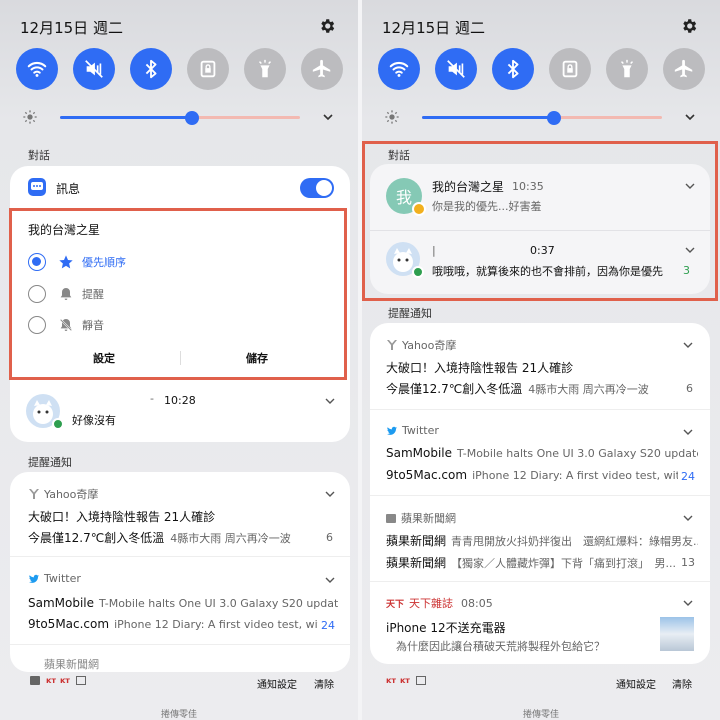 The image size is (720, 720). What do you see at coordinates (500, 646) in the screenshot?
I see `cw-text: 為什麼因此讓台積破天荒將製程外包給它？` at bounding box center [500, 646].